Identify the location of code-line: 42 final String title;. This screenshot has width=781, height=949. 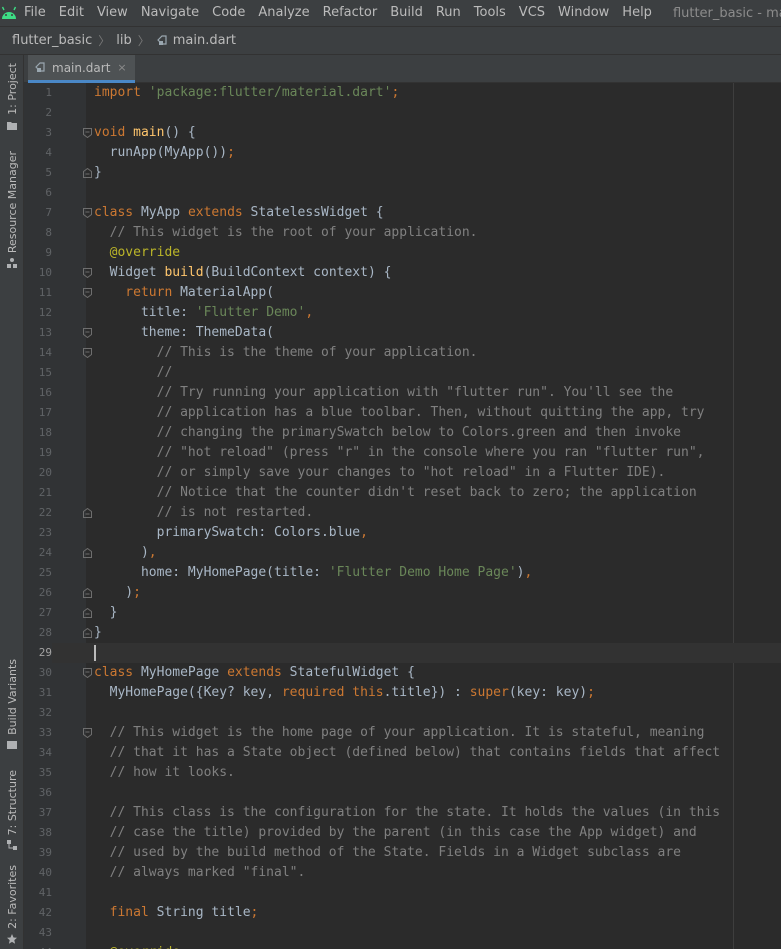
(402, 913).